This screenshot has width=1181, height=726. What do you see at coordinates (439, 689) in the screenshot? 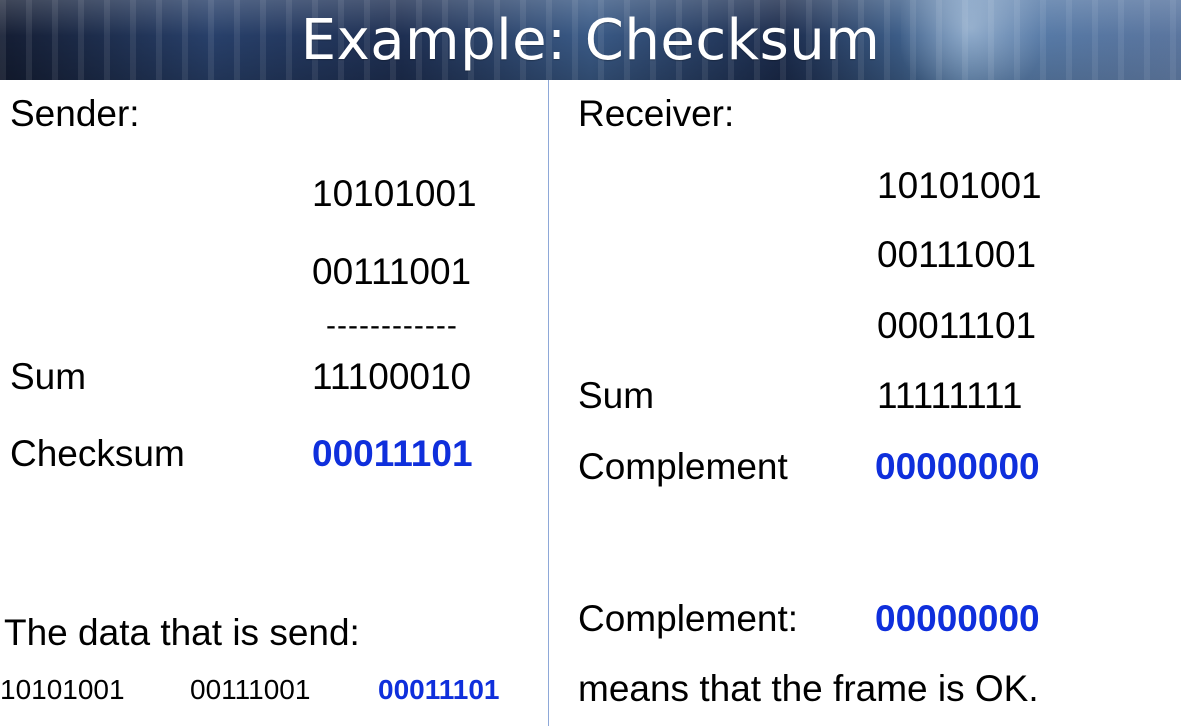
I see `sent-data-value-3: 00011101` at bounding box center [439, 689].